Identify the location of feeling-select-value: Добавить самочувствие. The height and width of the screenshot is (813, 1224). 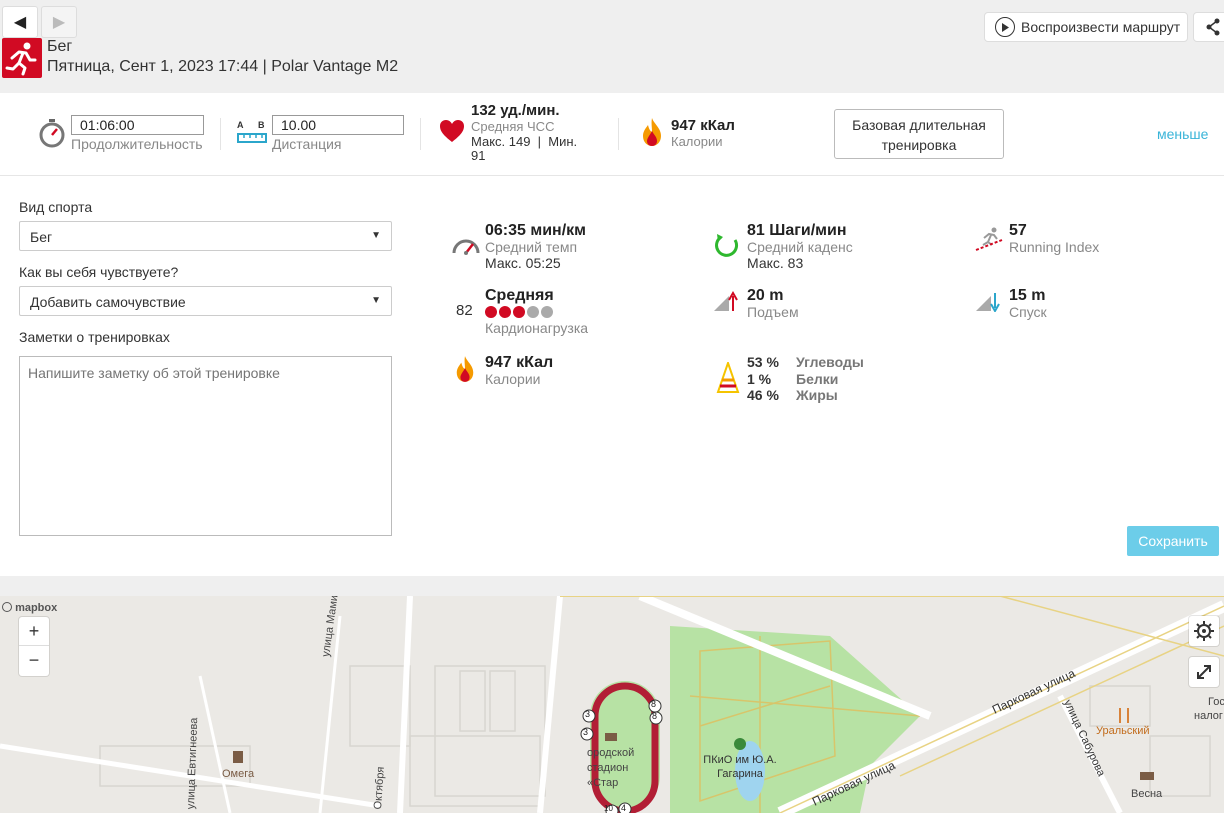
(108, 302).